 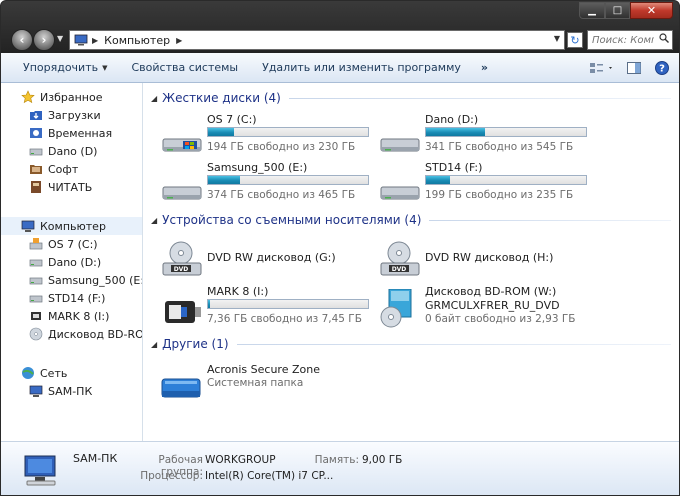 What do you see at coordinates (340, 27) in the screenshot?
I see `title-bar: ▁ □ ✕ ‹ › ▼ ▶ Компьютер ▶ ▼ ↻` at bounding box center [340, 27].